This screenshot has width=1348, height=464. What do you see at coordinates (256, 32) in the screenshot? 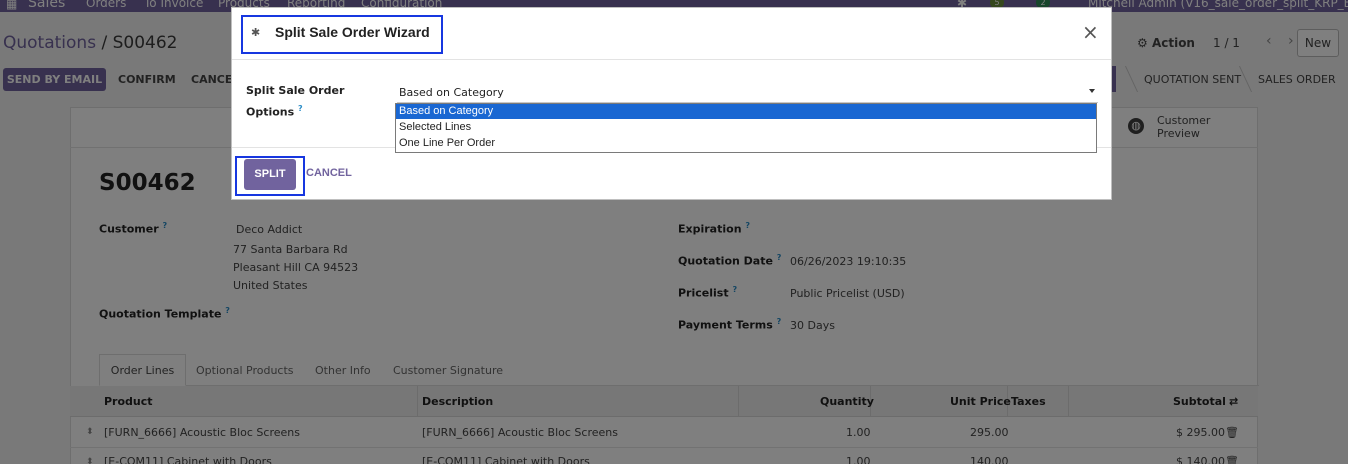
I see `bug-icon: ✱` at bounding box center [256, 32].